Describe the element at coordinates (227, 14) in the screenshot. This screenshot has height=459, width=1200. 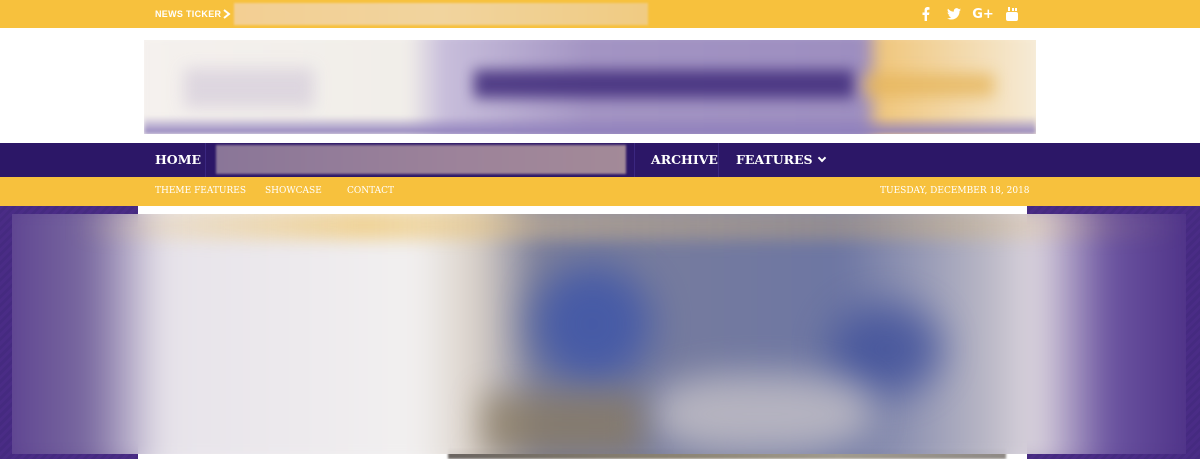
I see `chevron-right-icon` at that location.